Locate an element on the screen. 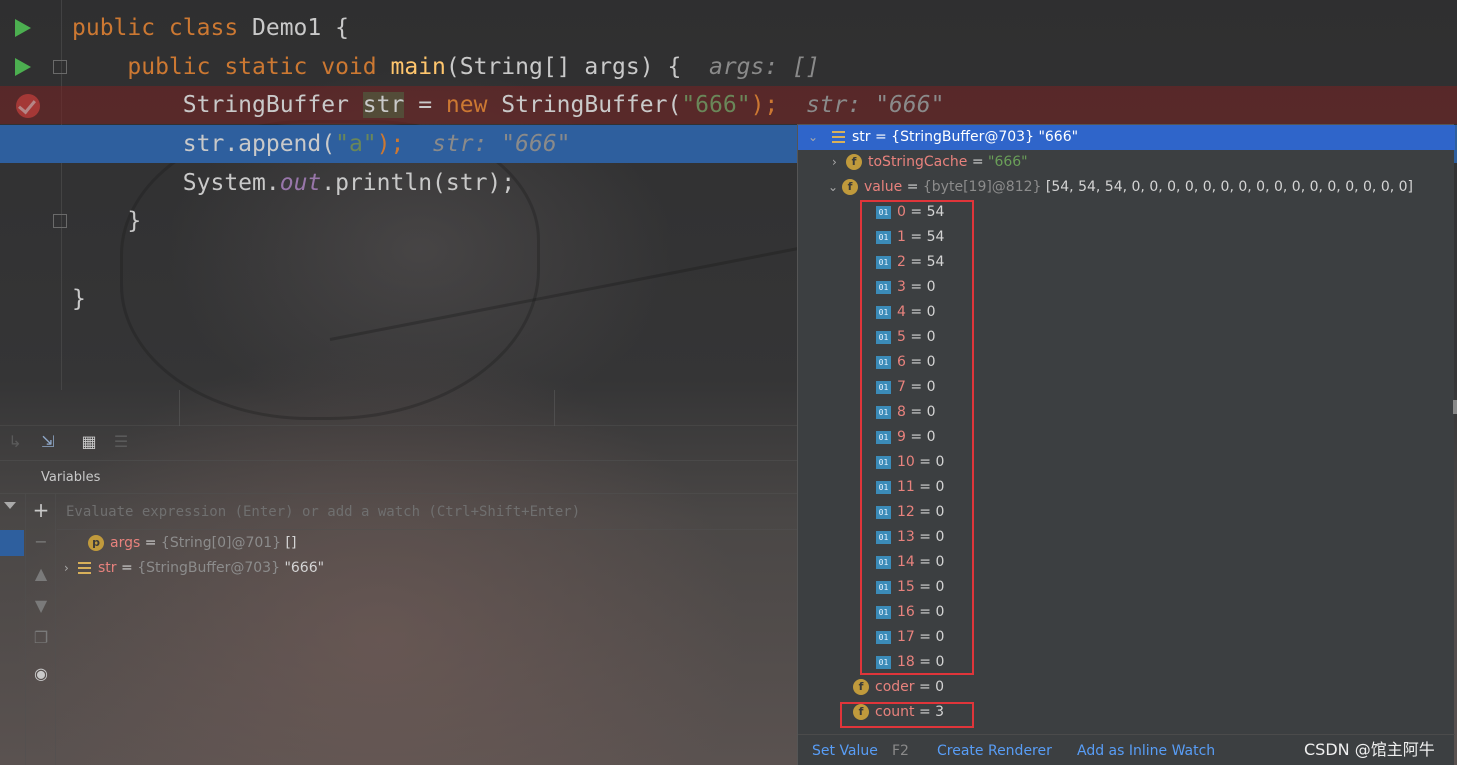 This screenshot has height=765, width=1457. frames-strip is located at coordinates (13, 629).